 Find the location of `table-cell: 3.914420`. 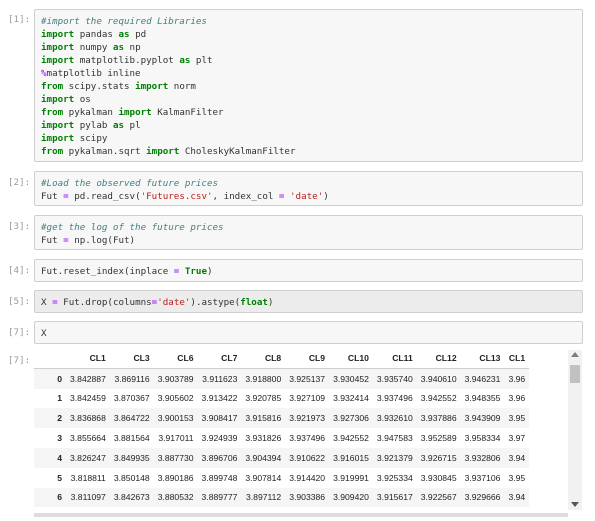

table-cell: 3.914420 is located at coordinates (307, 477).